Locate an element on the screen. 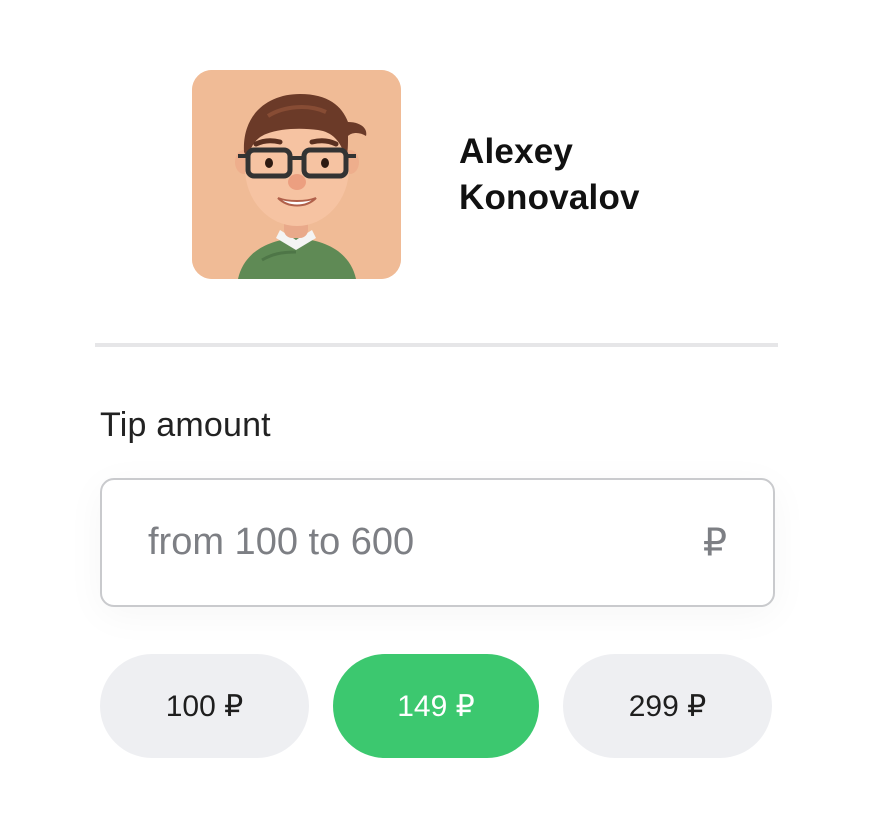 The width and height of the screenshot is (873, 819). tip-presets: 100 ₽ 149 ₽ 299 ₽ is located at coordinates (436, 706).